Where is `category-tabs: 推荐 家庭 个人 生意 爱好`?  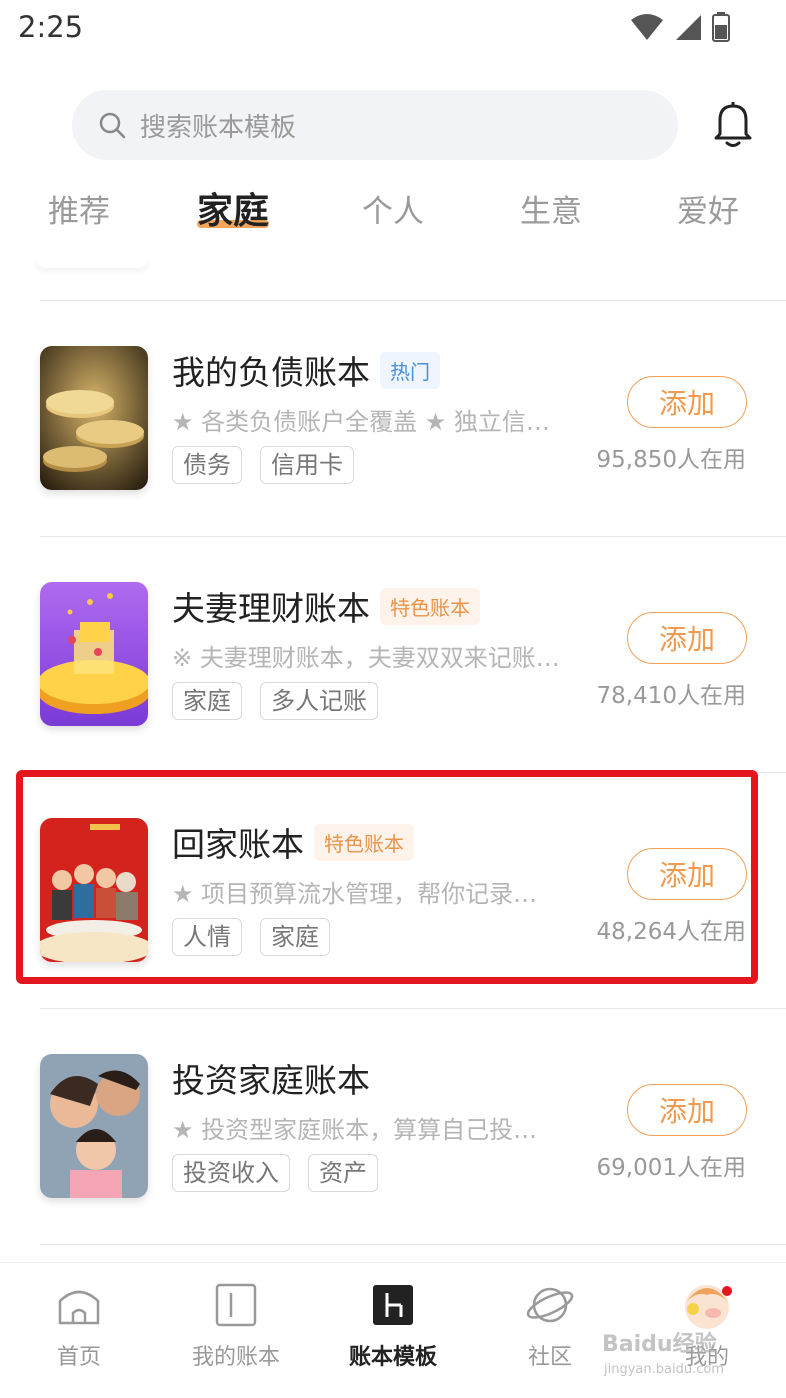 category-tabs: 推荐 家庭 个人 生意 爱好 is located at coordinates (393, 216).